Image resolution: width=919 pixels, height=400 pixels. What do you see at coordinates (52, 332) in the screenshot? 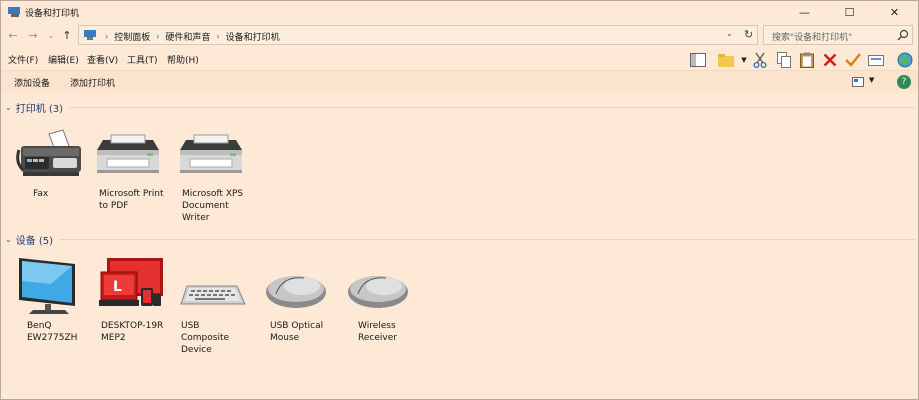
I see `device-item-label: BenQ EW2775ZH` at bounding box center [52, 332].